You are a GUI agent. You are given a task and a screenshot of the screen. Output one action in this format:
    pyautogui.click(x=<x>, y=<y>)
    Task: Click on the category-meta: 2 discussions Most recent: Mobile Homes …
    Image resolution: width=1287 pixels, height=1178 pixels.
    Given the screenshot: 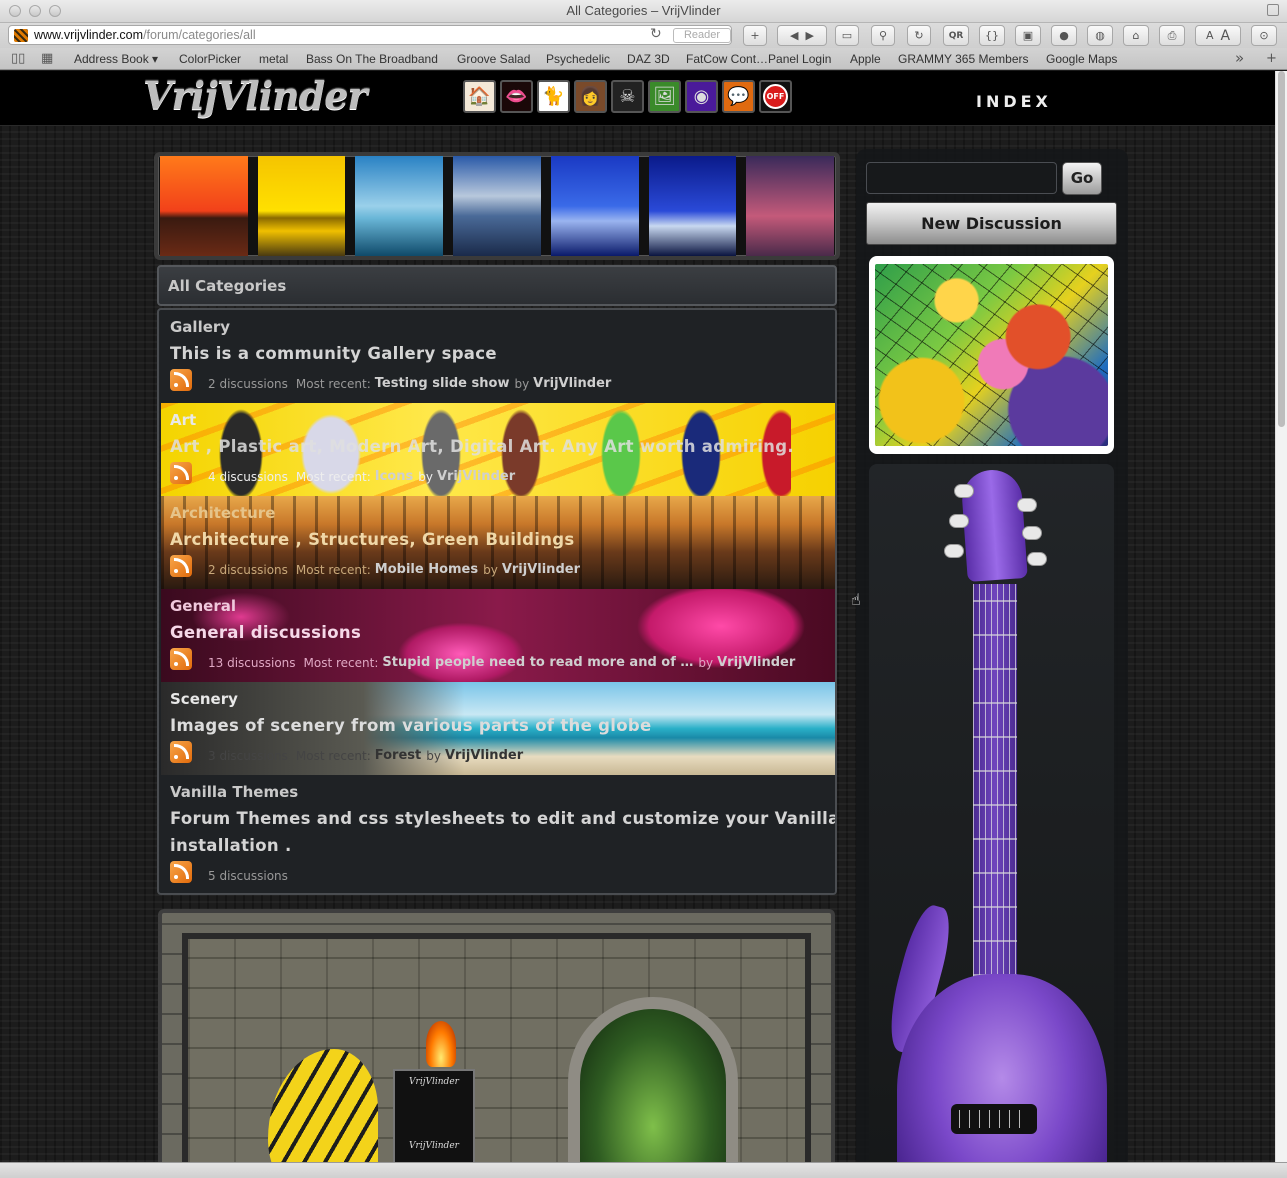 What is the action you would take?
    pyautogui.click(x=375, y=565)
    